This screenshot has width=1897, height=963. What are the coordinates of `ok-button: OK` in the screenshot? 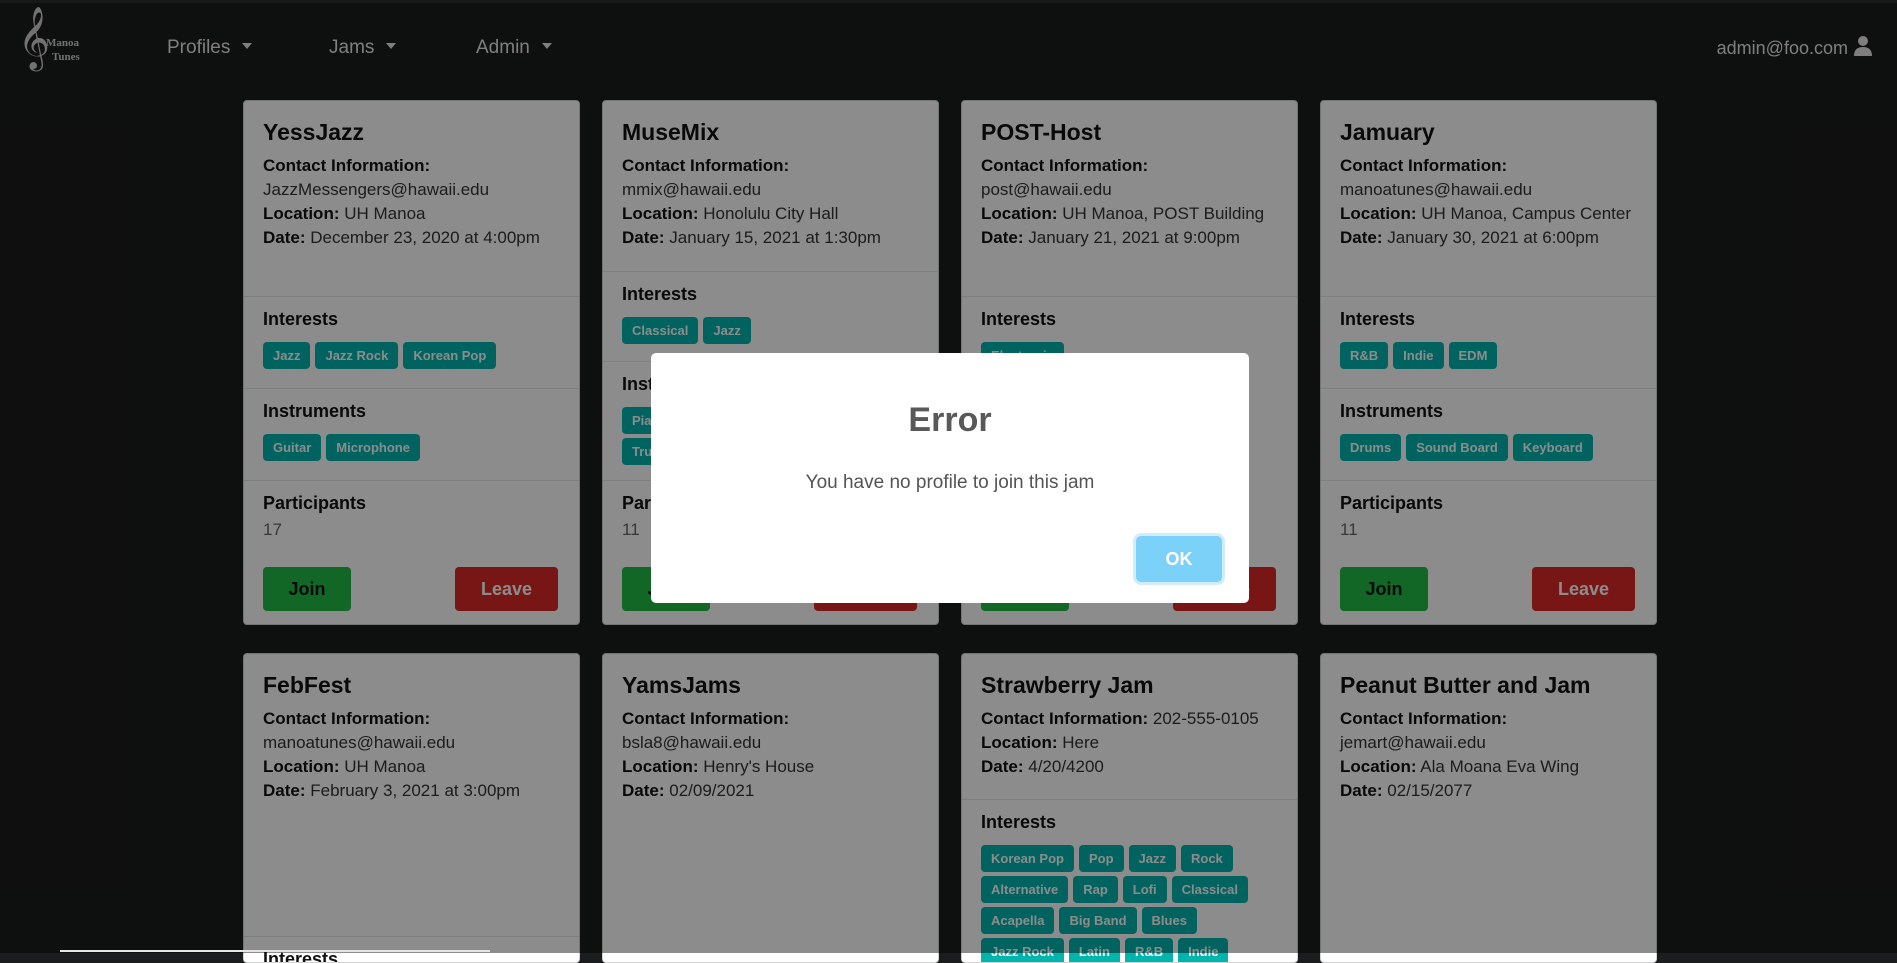 It's located at (1179, 559).